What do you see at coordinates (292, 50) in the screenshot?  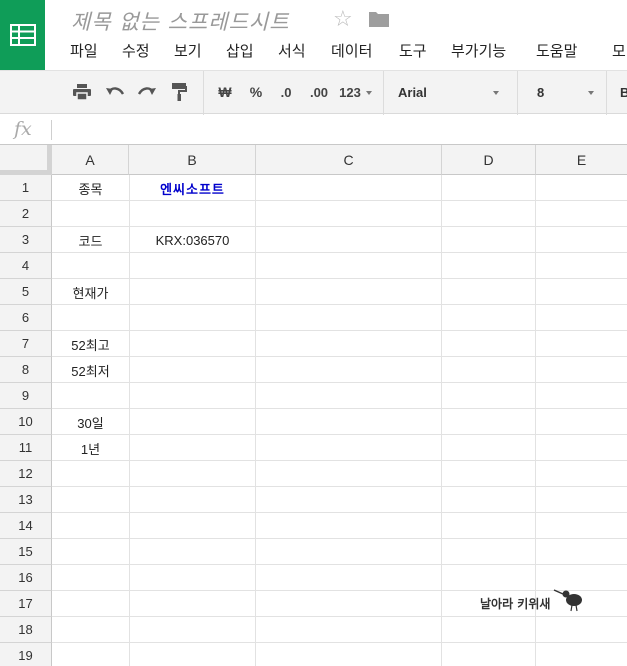 I see `menu-format: 서식` at bounding box center [292, 50].